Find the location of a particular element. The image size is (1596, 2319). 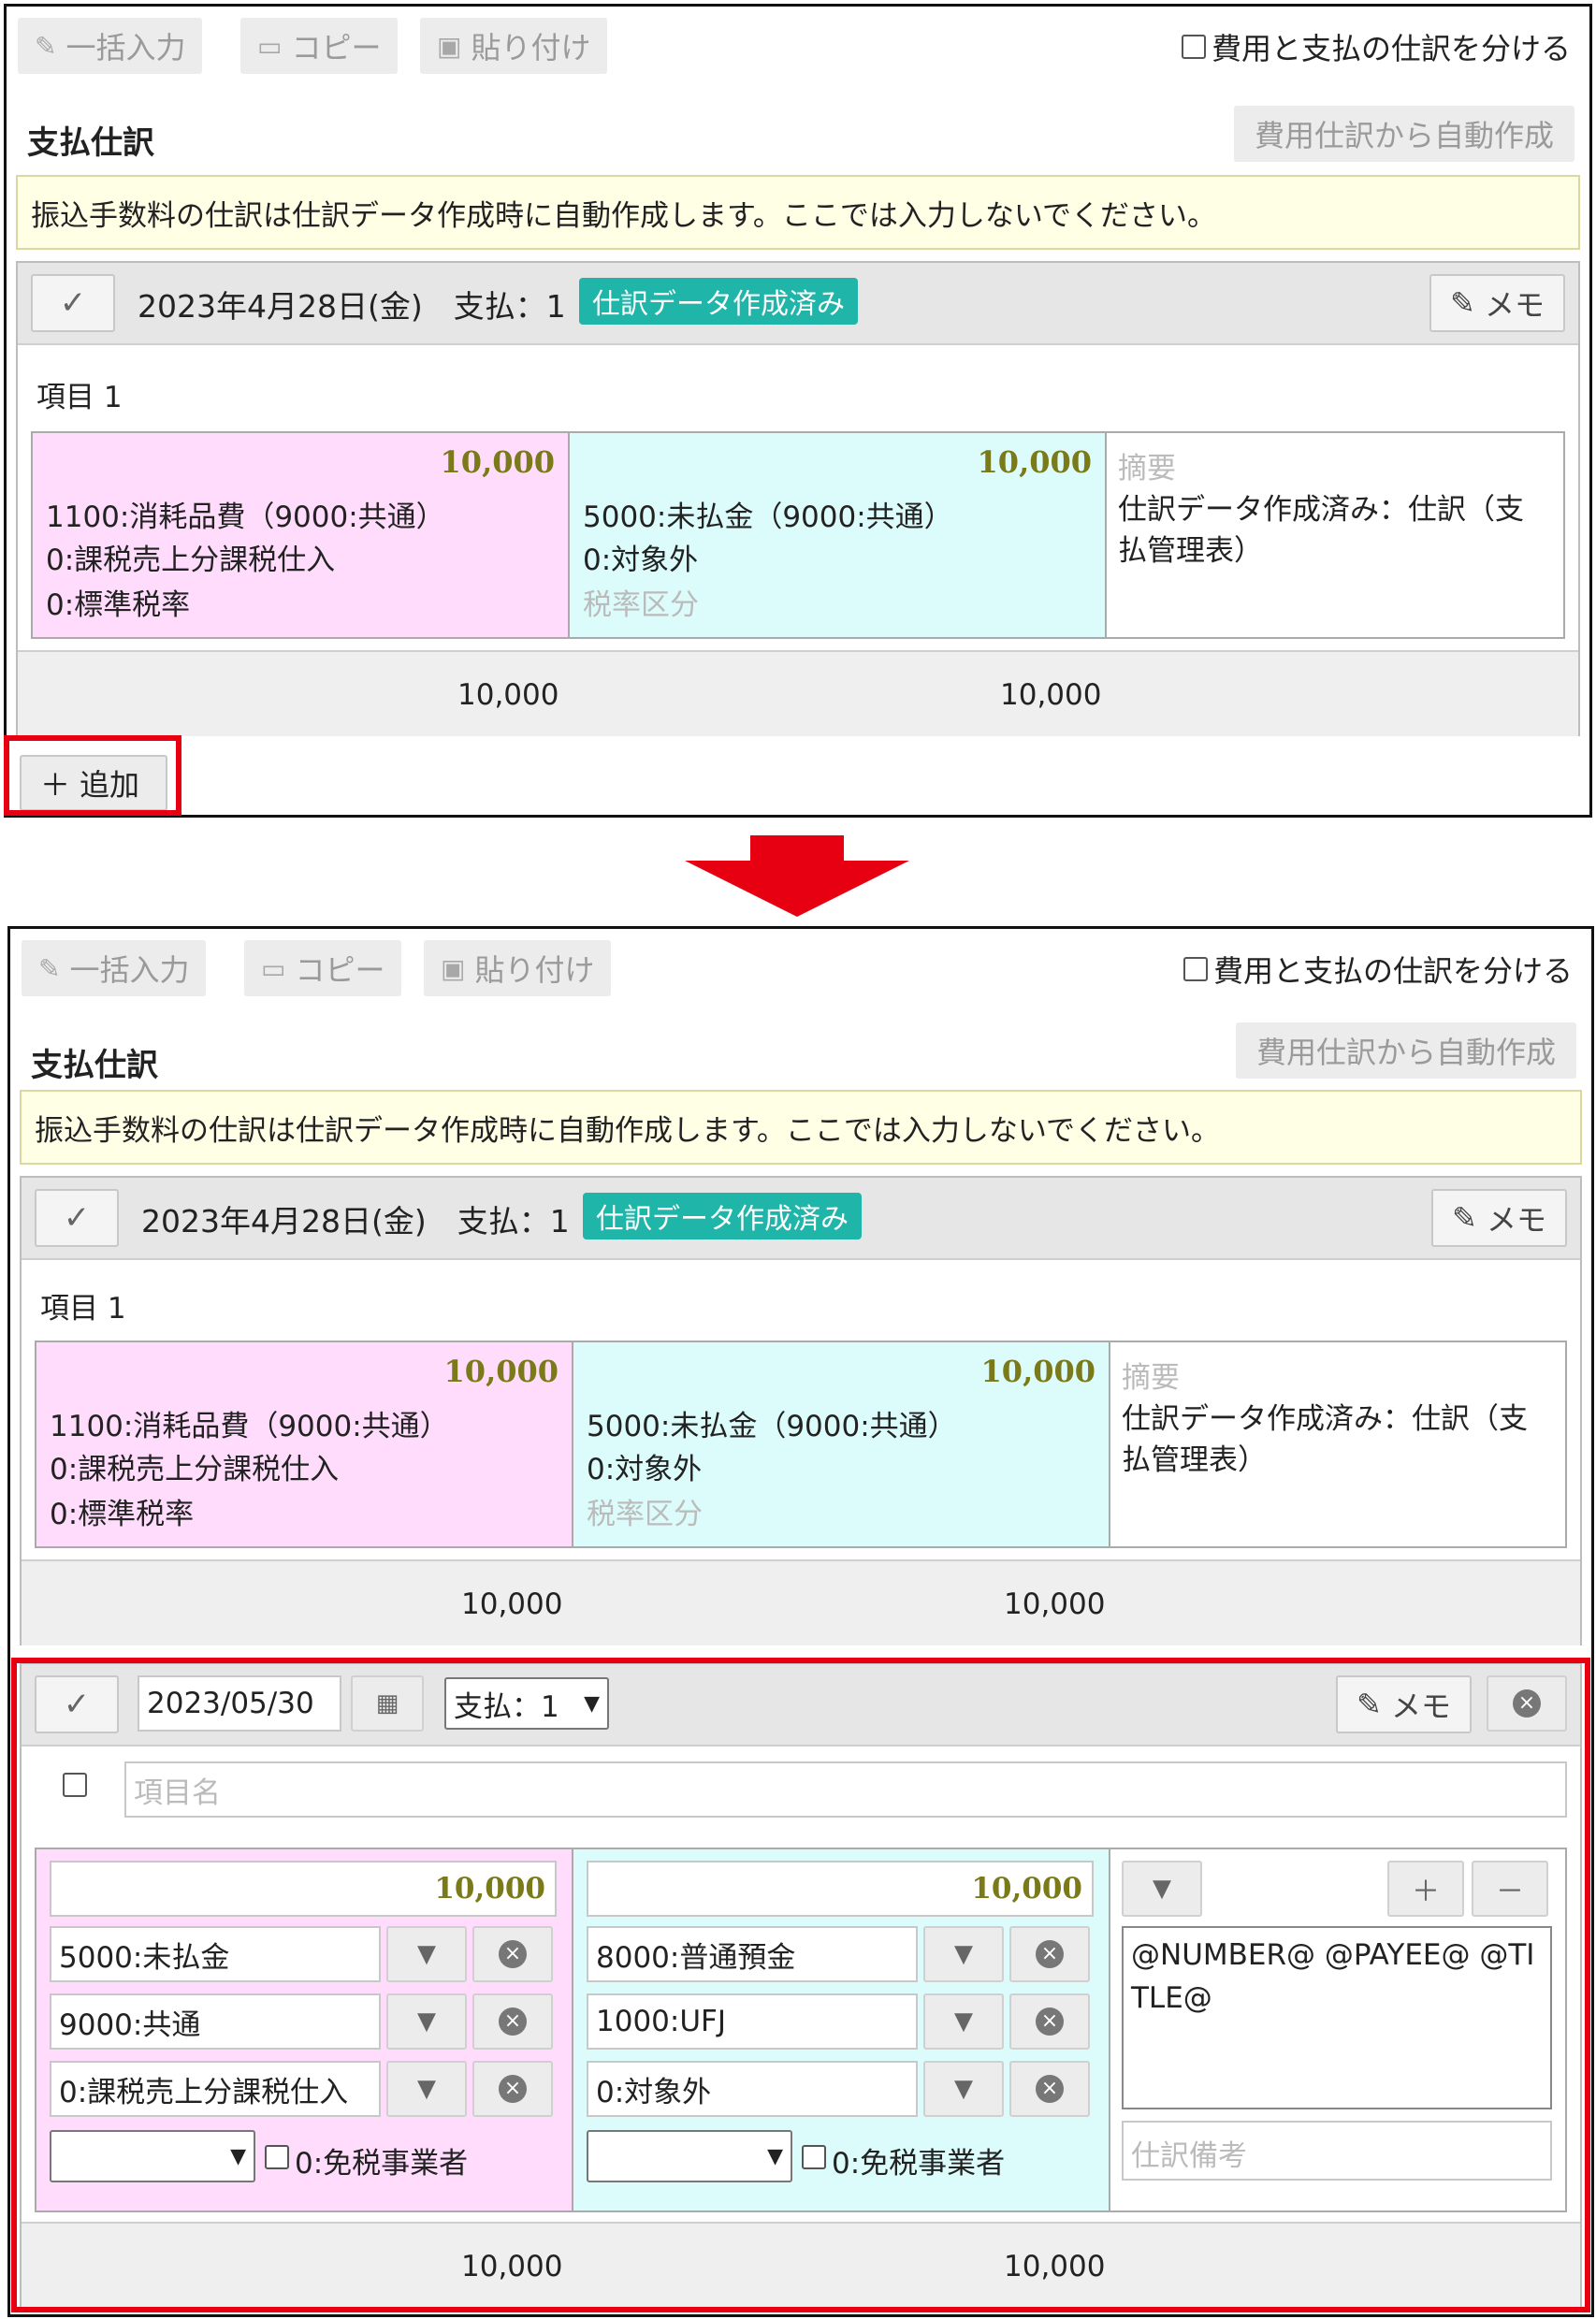

arrow-stem is located at coordinates (797, 849).